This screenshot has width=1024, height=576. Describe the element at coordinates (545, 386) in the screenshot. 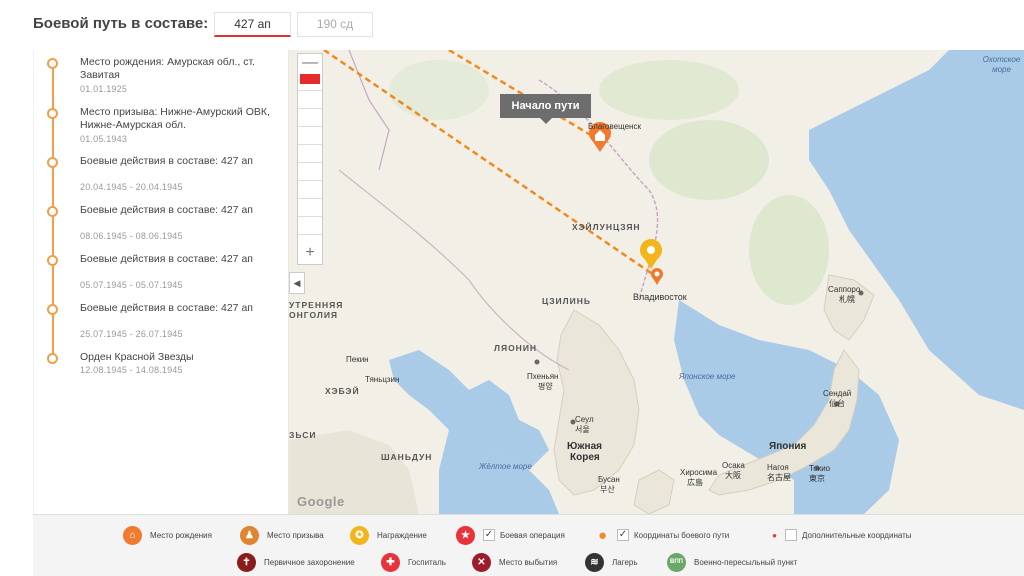

I see `label-pyongyang-kr: 평양` at that location.